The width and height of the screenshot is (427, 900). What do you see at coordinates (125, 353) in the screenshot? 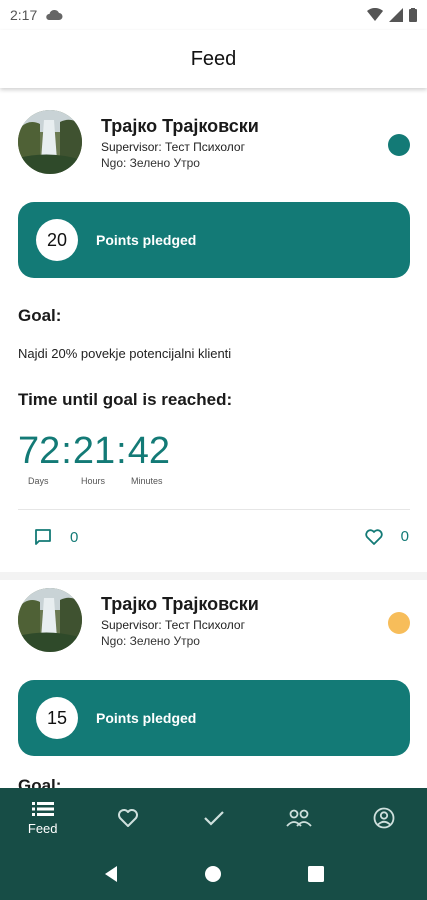
I see `goal-text: Najdi 20% povekje potencijalni klienti` at bounding box center [125, 353].